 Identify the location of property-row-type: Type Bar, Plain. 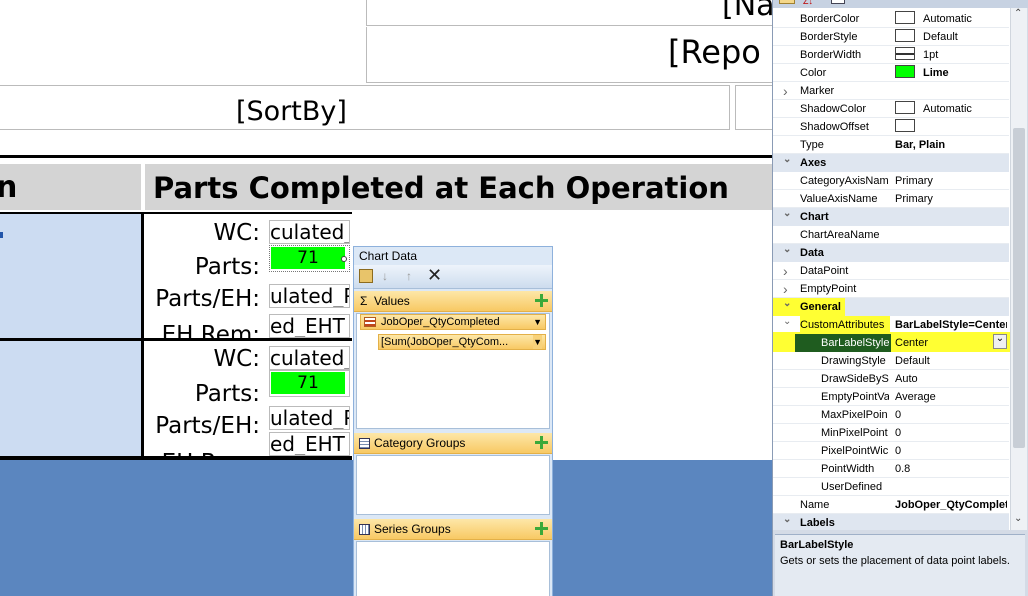
(891, 145).